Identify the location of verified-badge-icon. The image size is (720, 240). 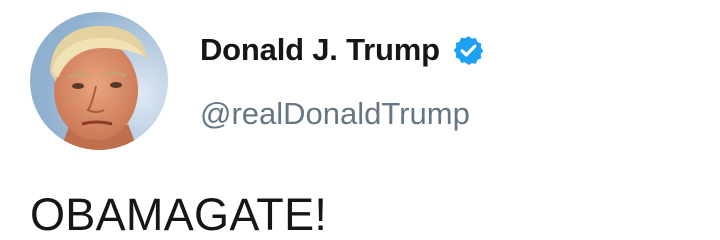
(468, 50).